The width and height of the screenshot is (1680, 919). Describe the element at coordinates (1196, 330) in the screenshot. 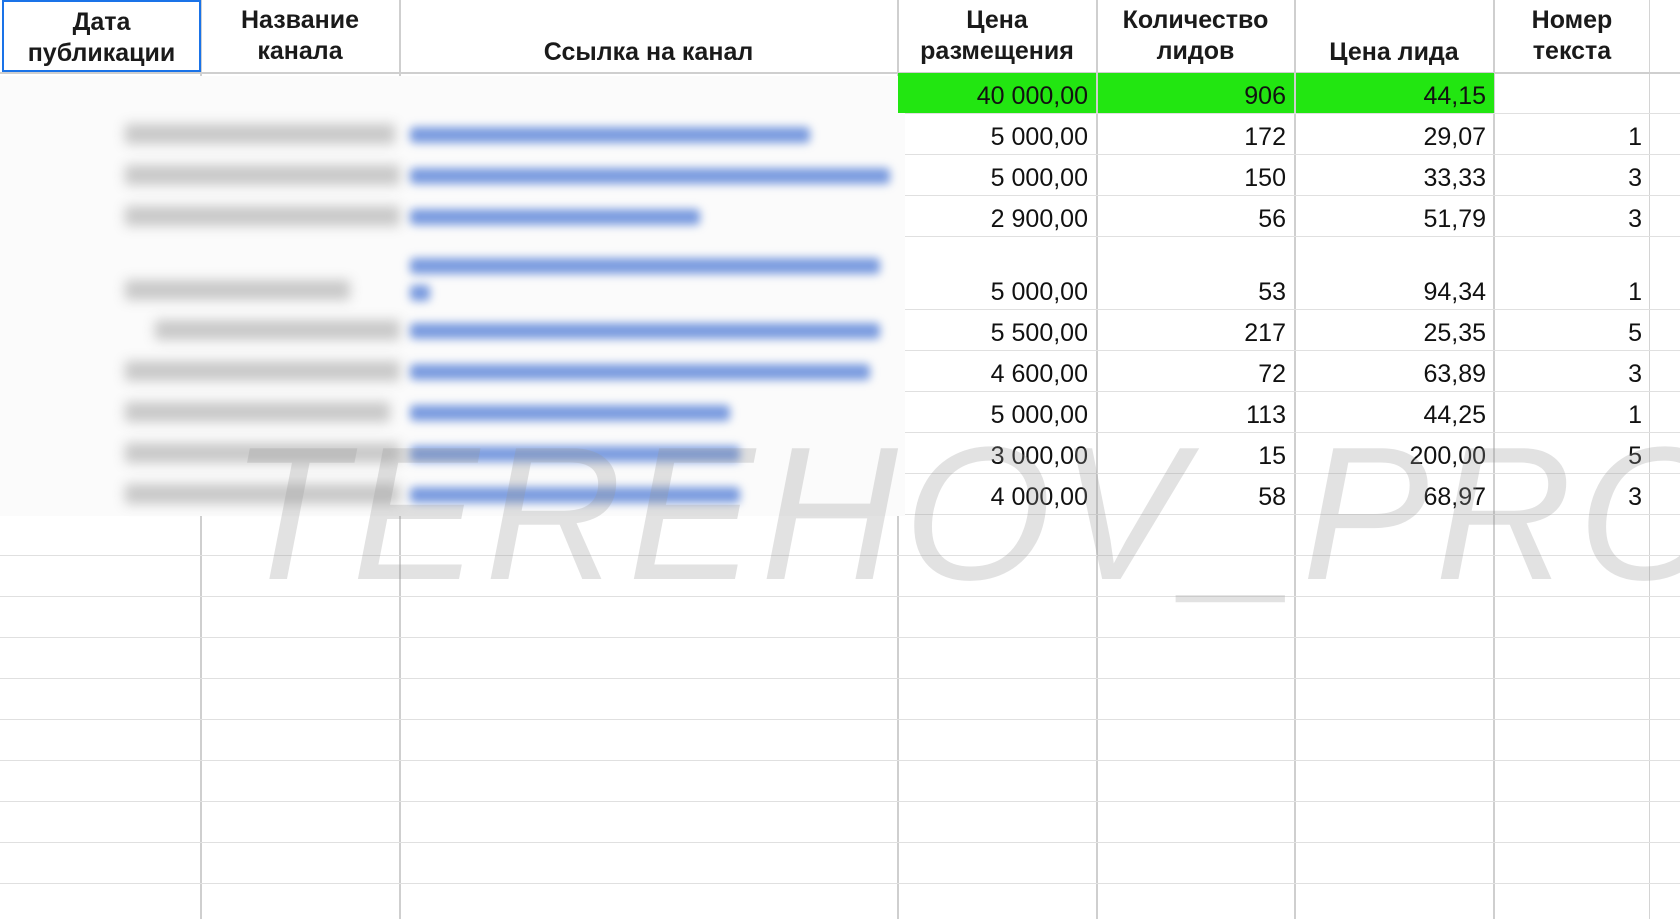

I see `cell-leads: 217` at that location.